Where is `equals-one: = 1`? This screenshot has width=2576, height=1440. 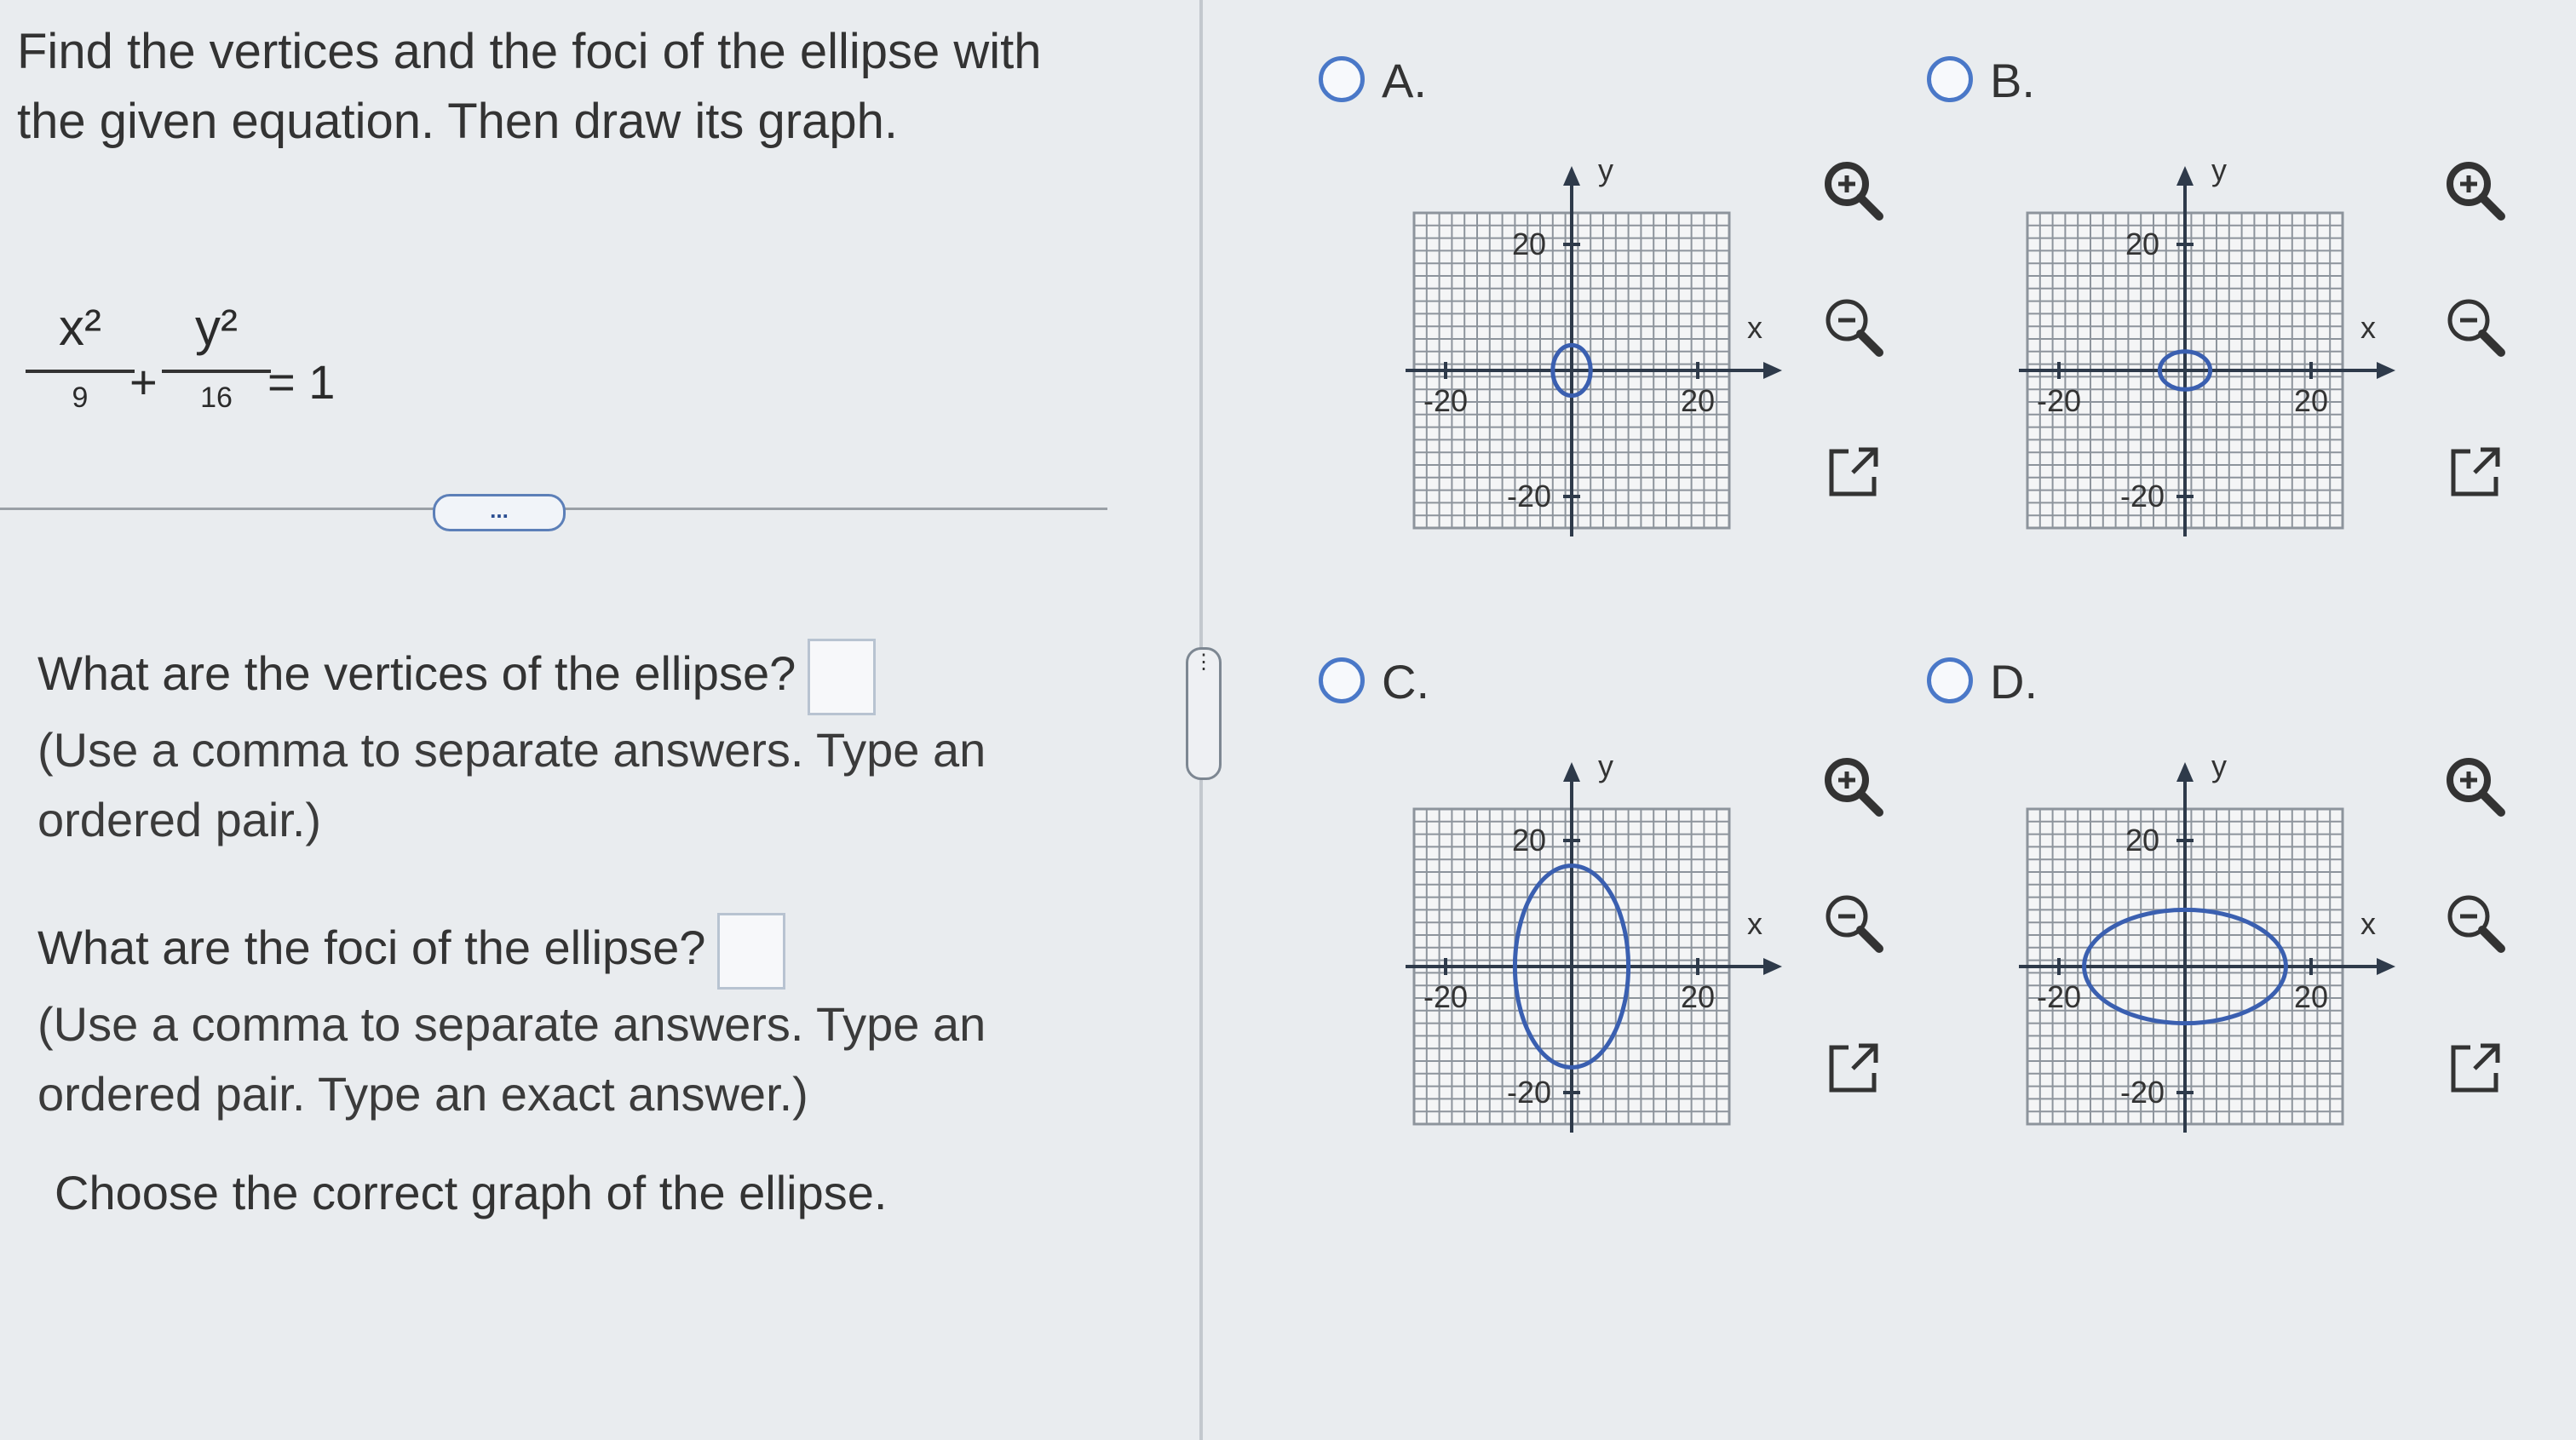 equals-one: = 1 is located at coordinates (302, 382).